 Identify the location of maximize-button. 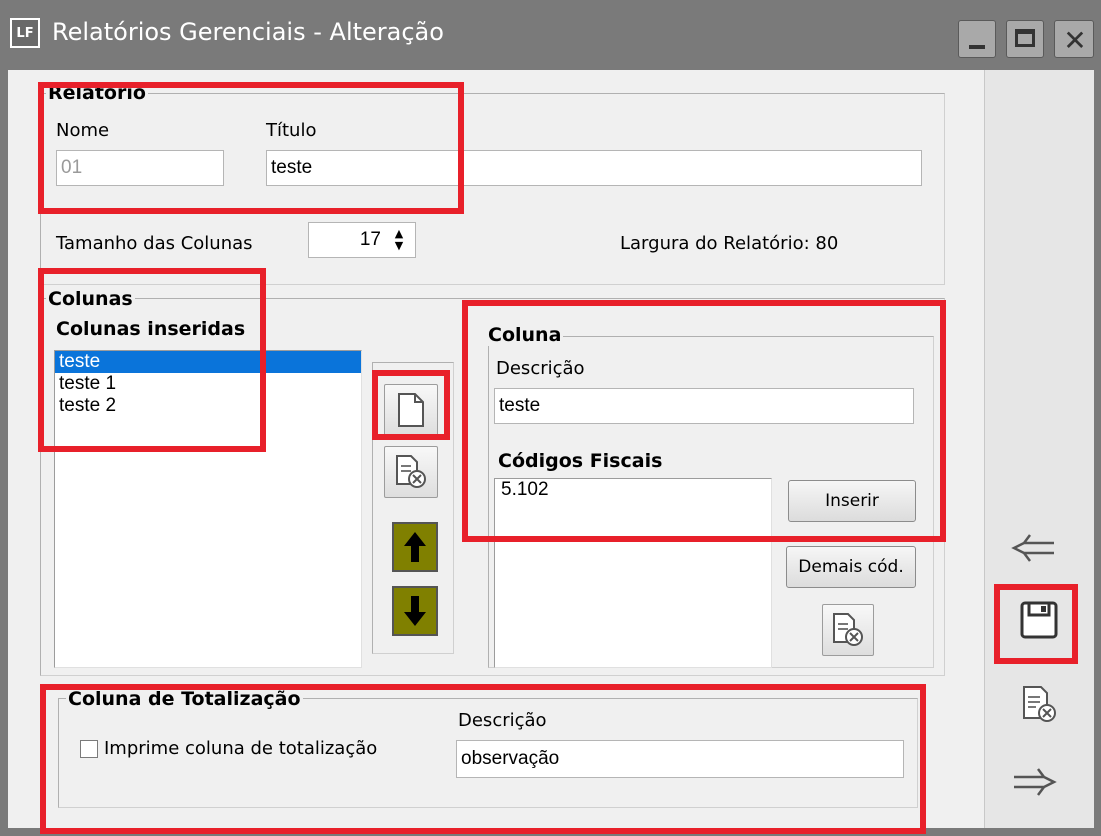
(1025, 39).